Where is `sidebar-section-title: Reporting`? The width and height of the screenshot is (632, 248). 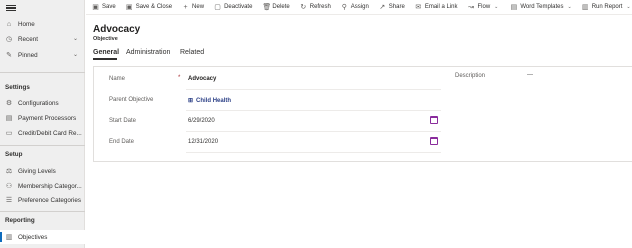
sidebar-section-title: Reporting is located at coordinates (20, 220).